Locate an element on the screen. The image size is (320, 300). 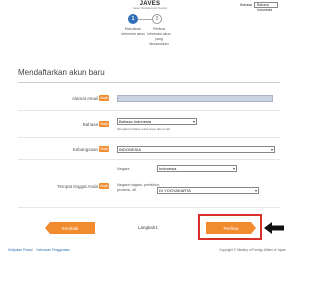
country-label: Negara is located at coordinates (123, 169).